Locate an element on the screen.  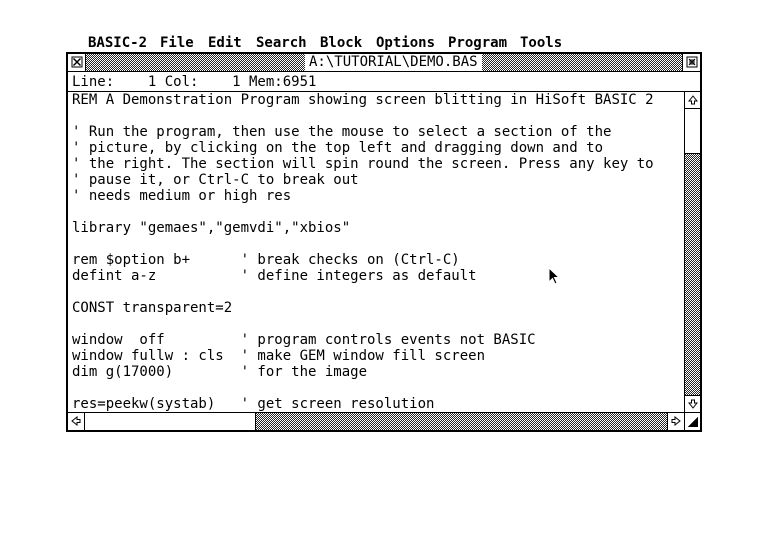
mouse-pointer-icon is located at coordinates (554, 277).